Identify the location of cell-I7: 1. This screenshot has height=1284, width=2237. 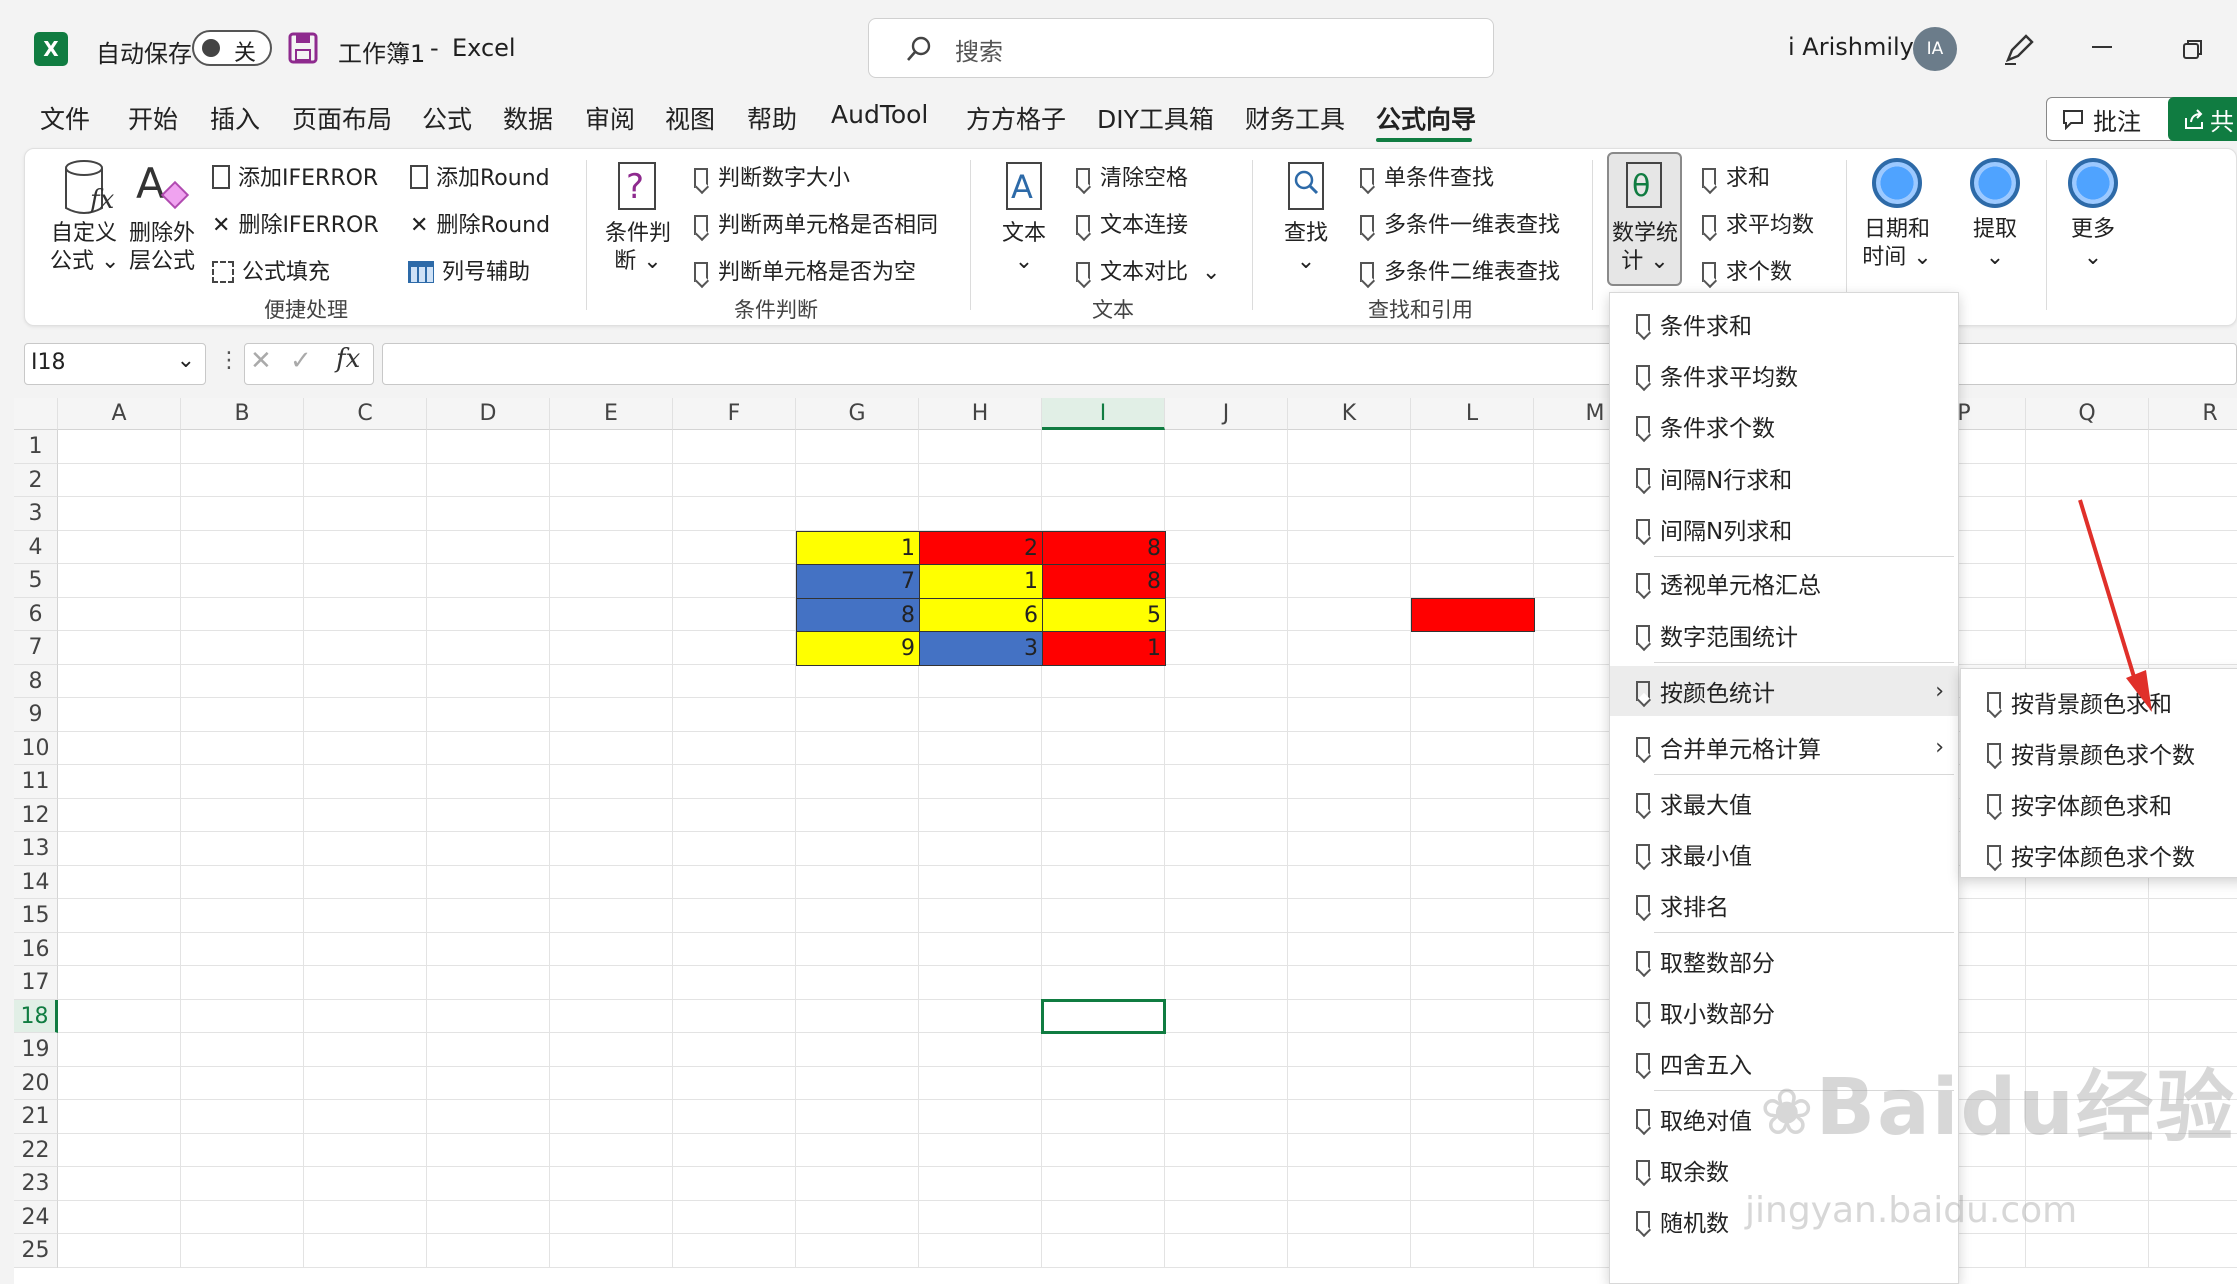
(1104, 648).